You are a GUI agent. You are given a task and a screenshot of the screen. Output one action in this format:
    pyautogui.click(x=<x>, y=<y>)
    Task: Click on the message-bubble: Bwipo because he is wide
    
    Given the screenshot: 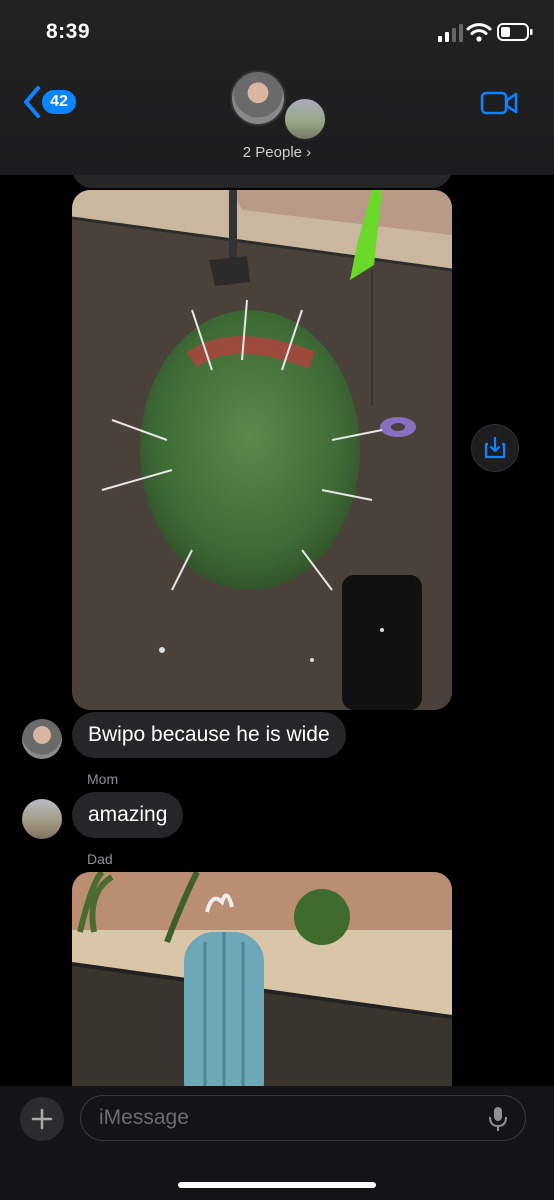 What is the action you would take?
    pyautogui.click(x=209, y=735)
    